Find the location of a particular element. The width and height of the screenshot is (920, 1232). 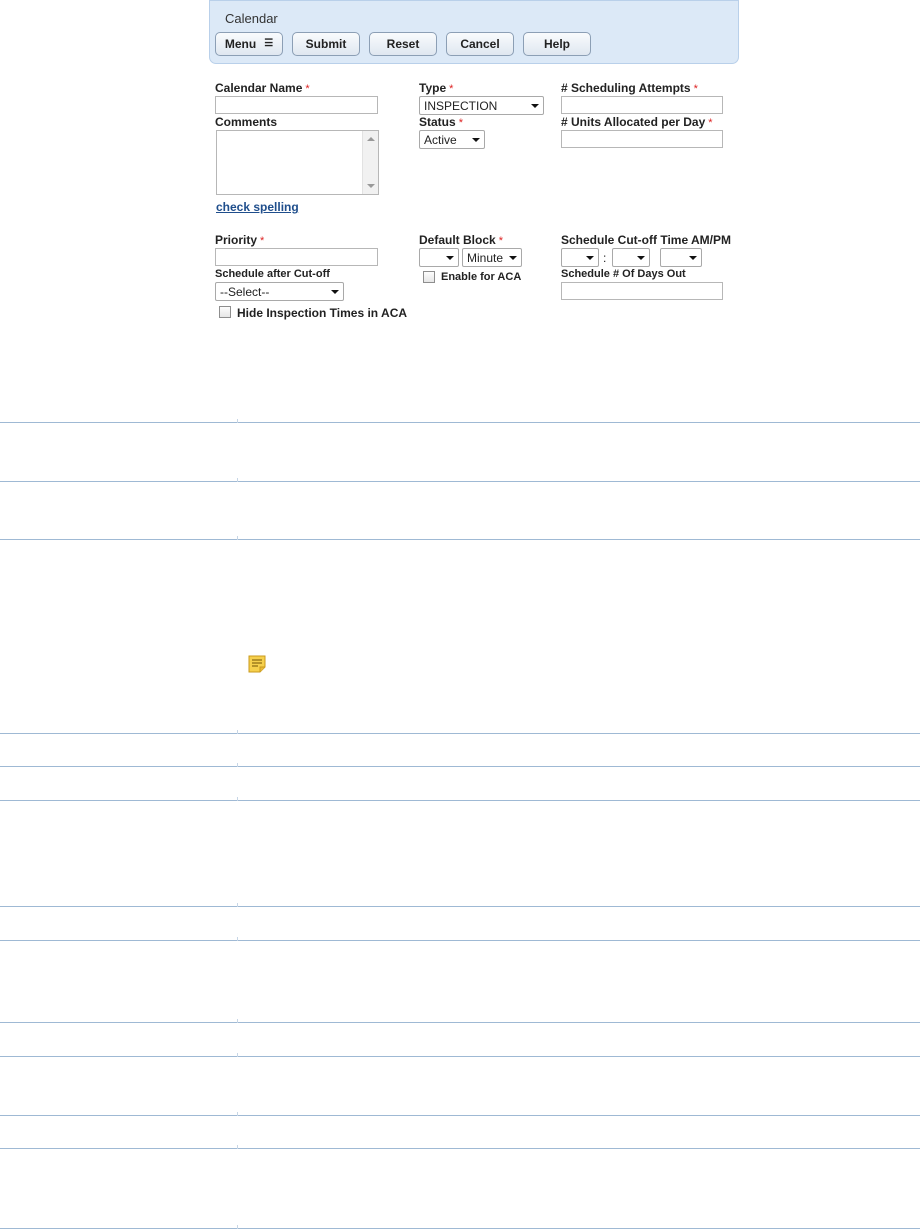

schedule-after-cutoff-label: Schedule after Cut-off is located at coordinates (272, 274).